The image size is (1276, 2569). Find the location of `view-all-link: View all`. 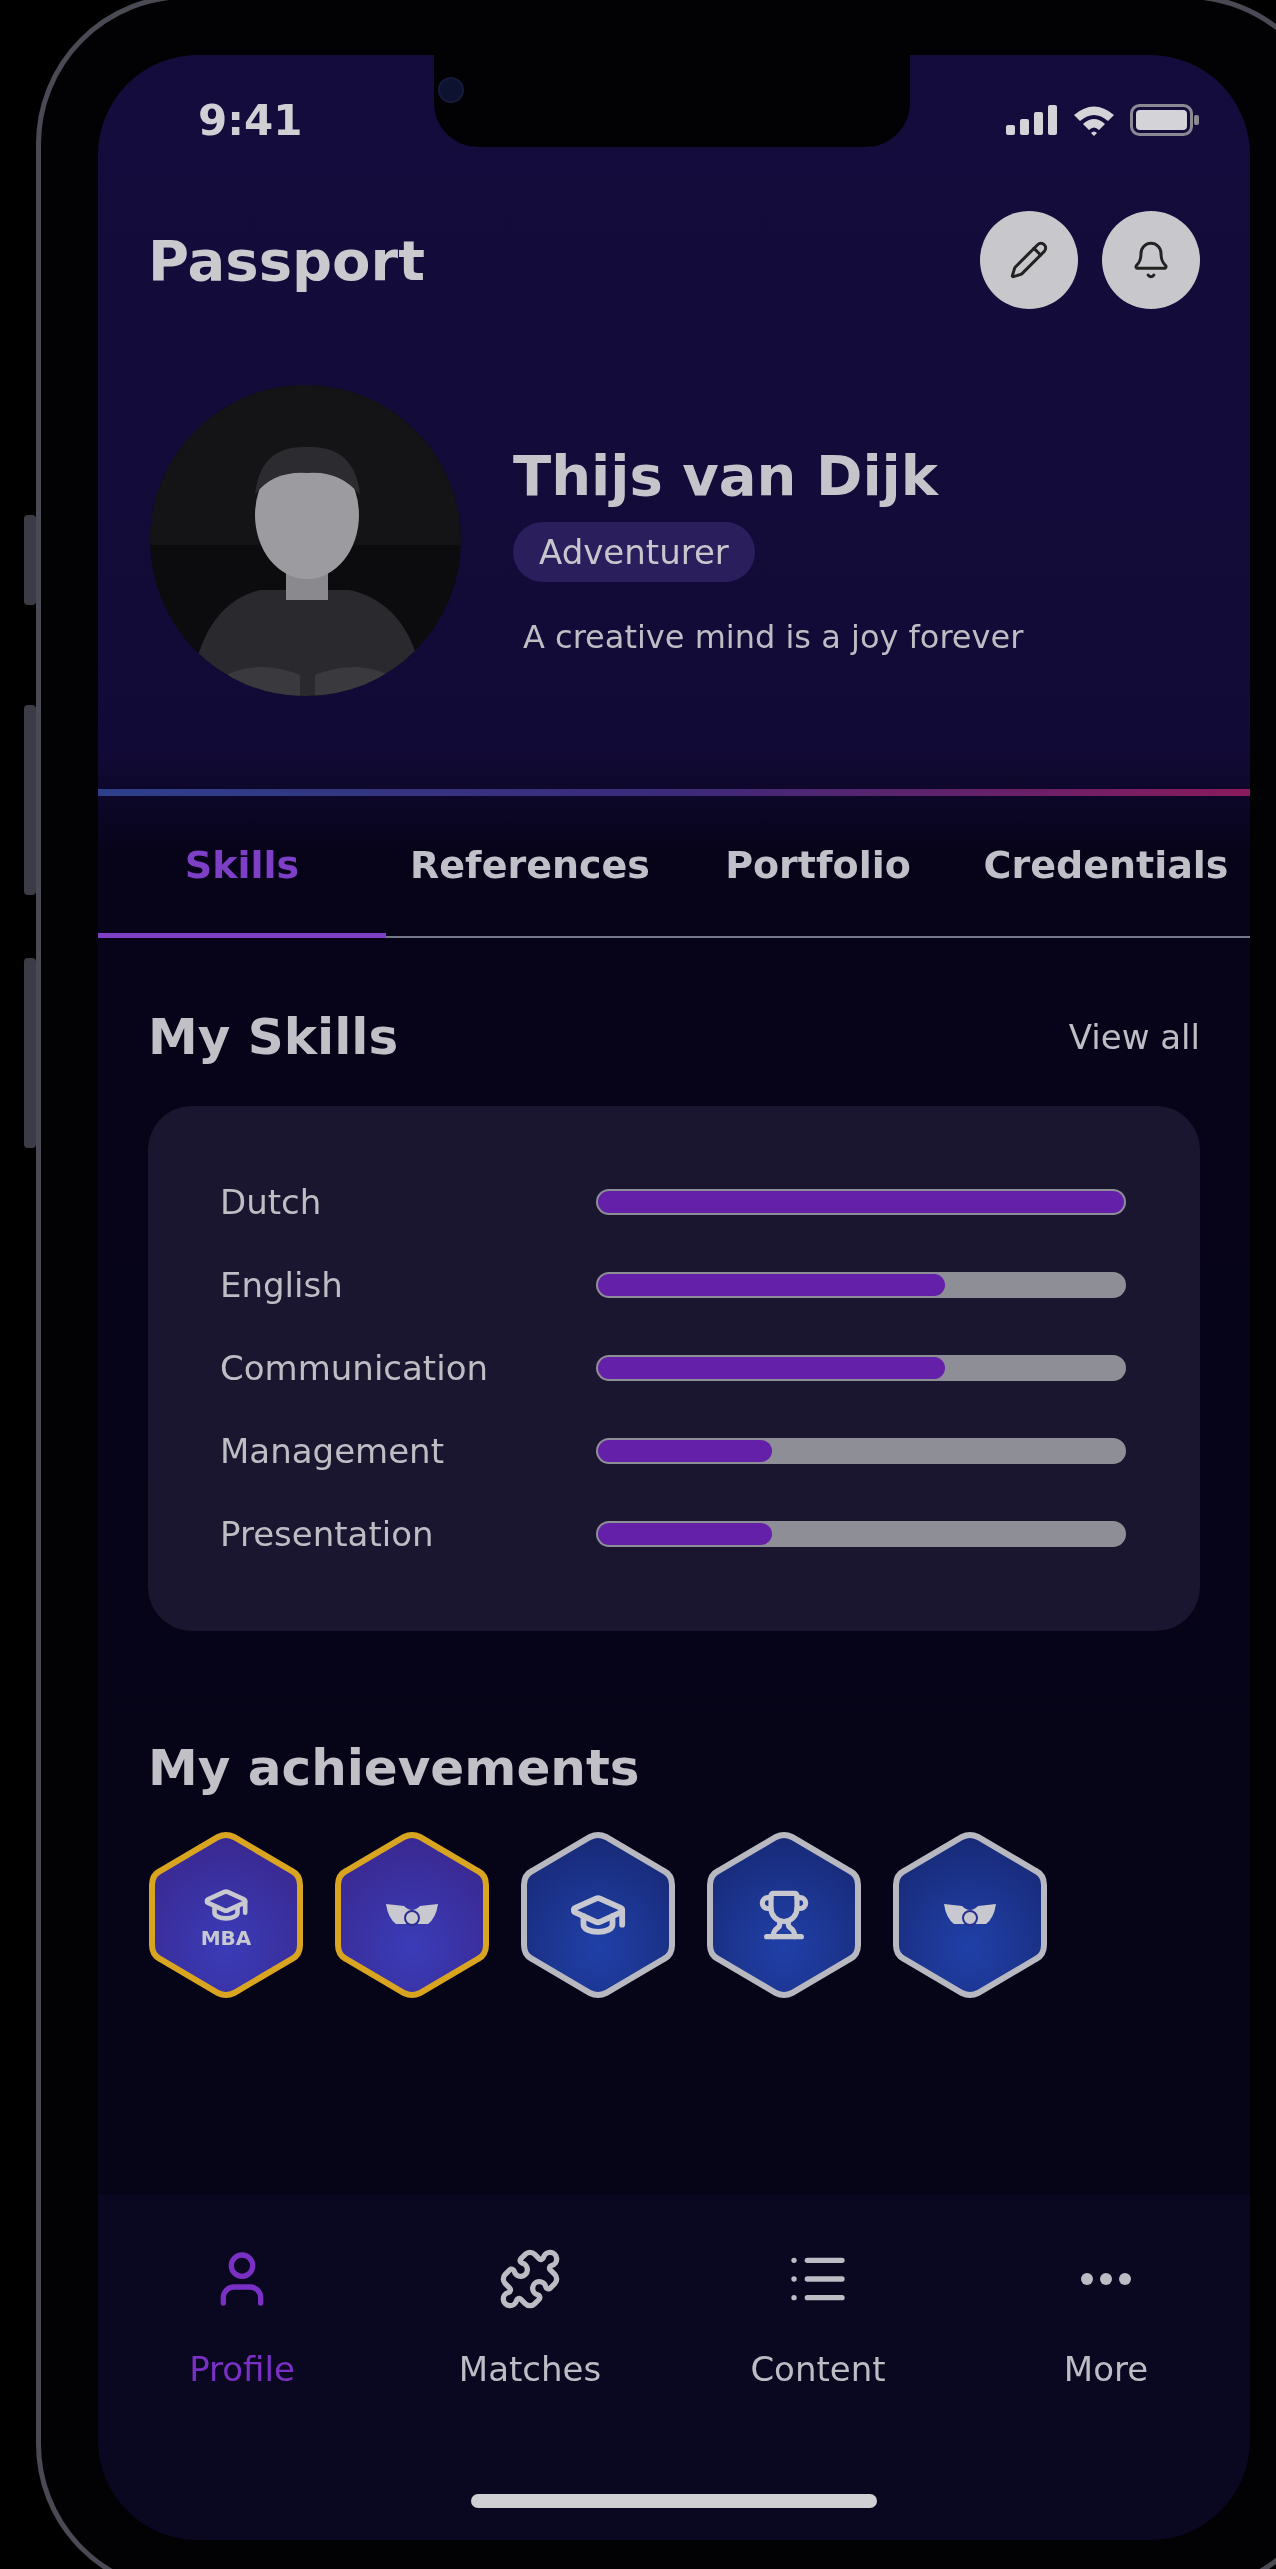

view-all-link: View all is located at coordinates (1134, 1037).